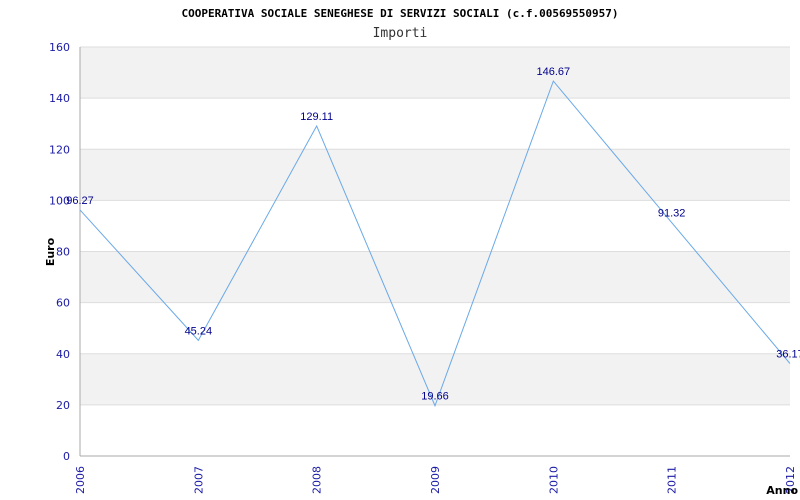 Image resolution: width=800 pixels, height=500 pixels. I want to click on x-tick-label: 2011, so click(672, 480).